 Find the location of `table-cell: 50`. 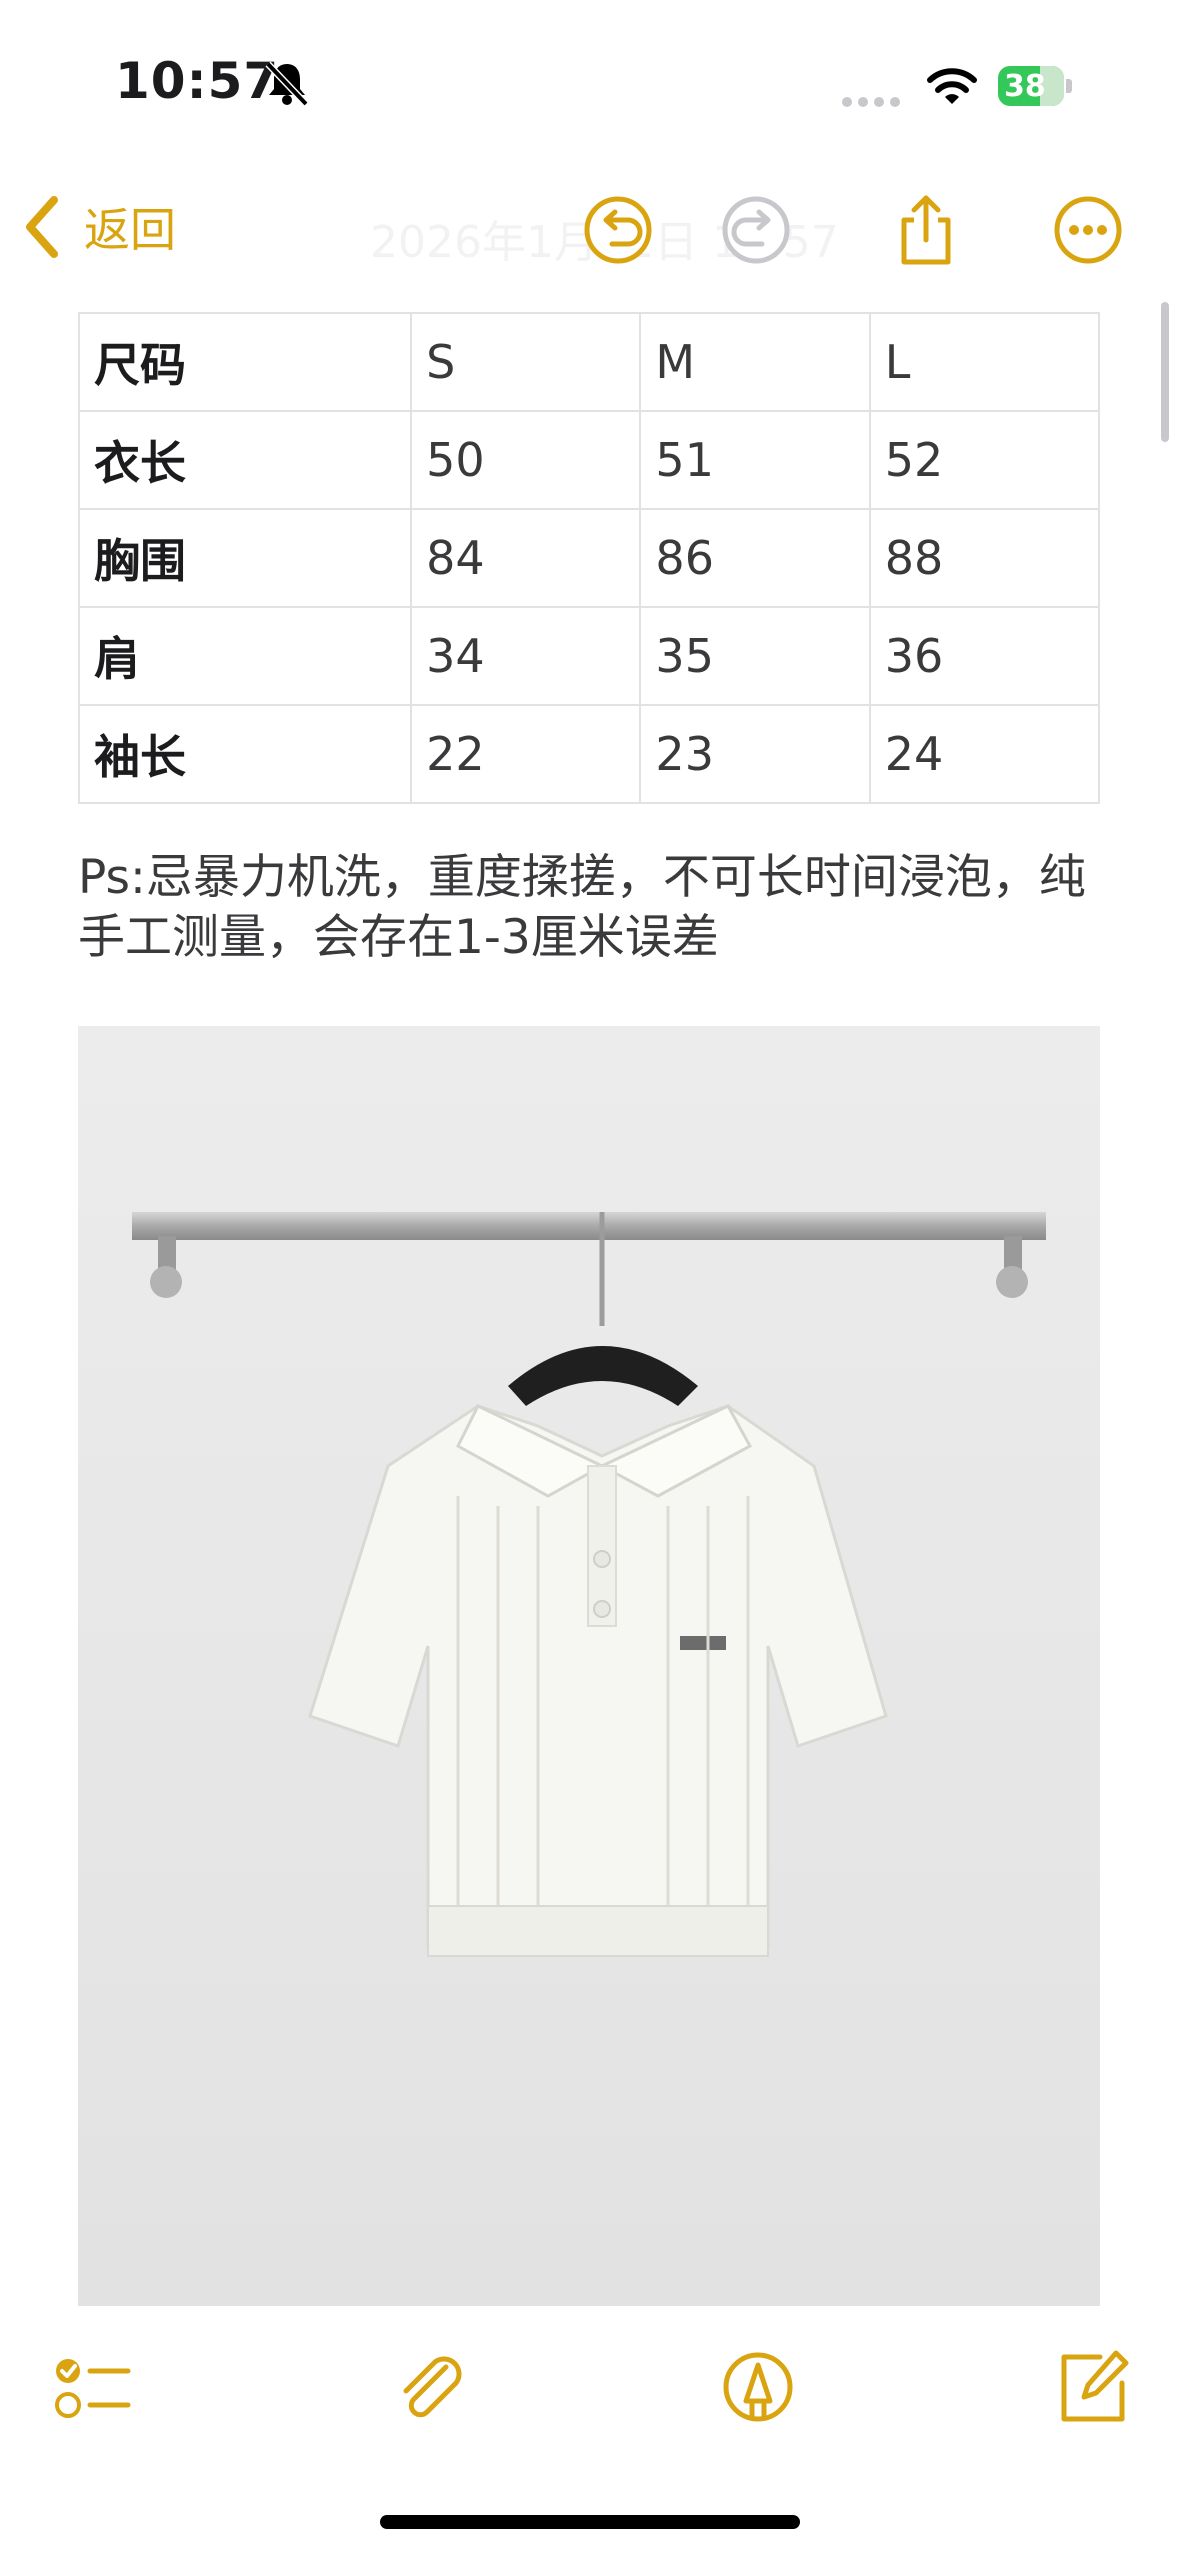

table-cell: 50 is located at coordinates (526, 460).